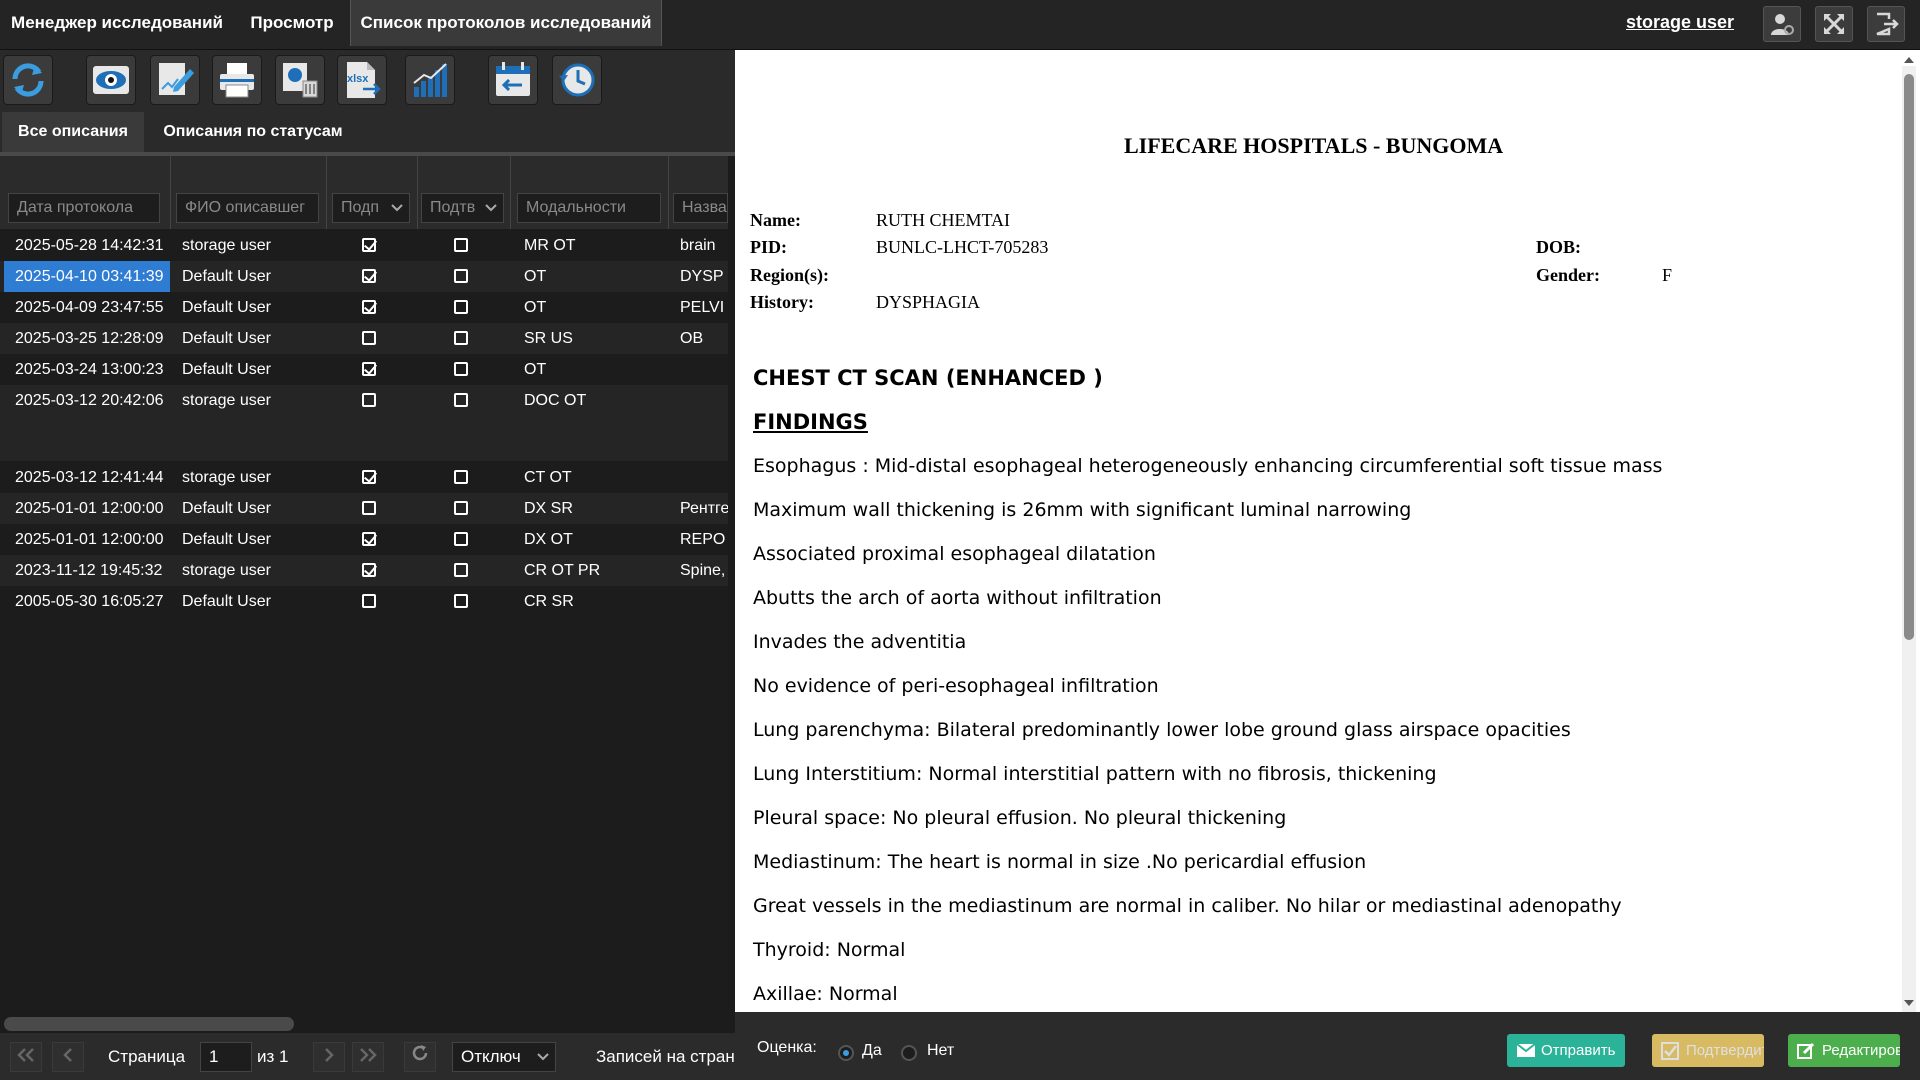 This screenshot has height=1080, width=1920. What do you see at coordinates (513, 80) in the screenshot?
I see `date-range-button` at bounding box center [513, 80].